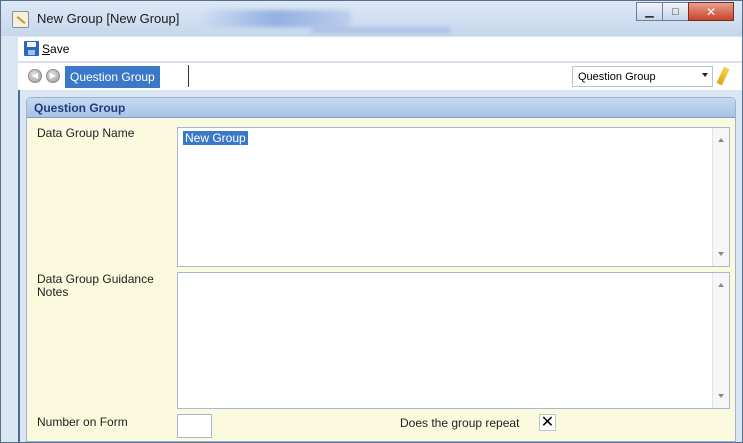 Image resolution: width=743 pixels, height=443 pixels. I want to click on breadcrumb-cursor, so click(188, 76).